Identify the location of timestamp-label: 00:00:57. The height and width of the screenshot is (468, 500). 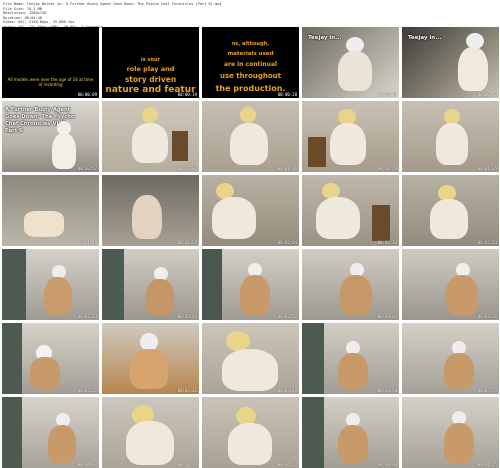
(87, 168).